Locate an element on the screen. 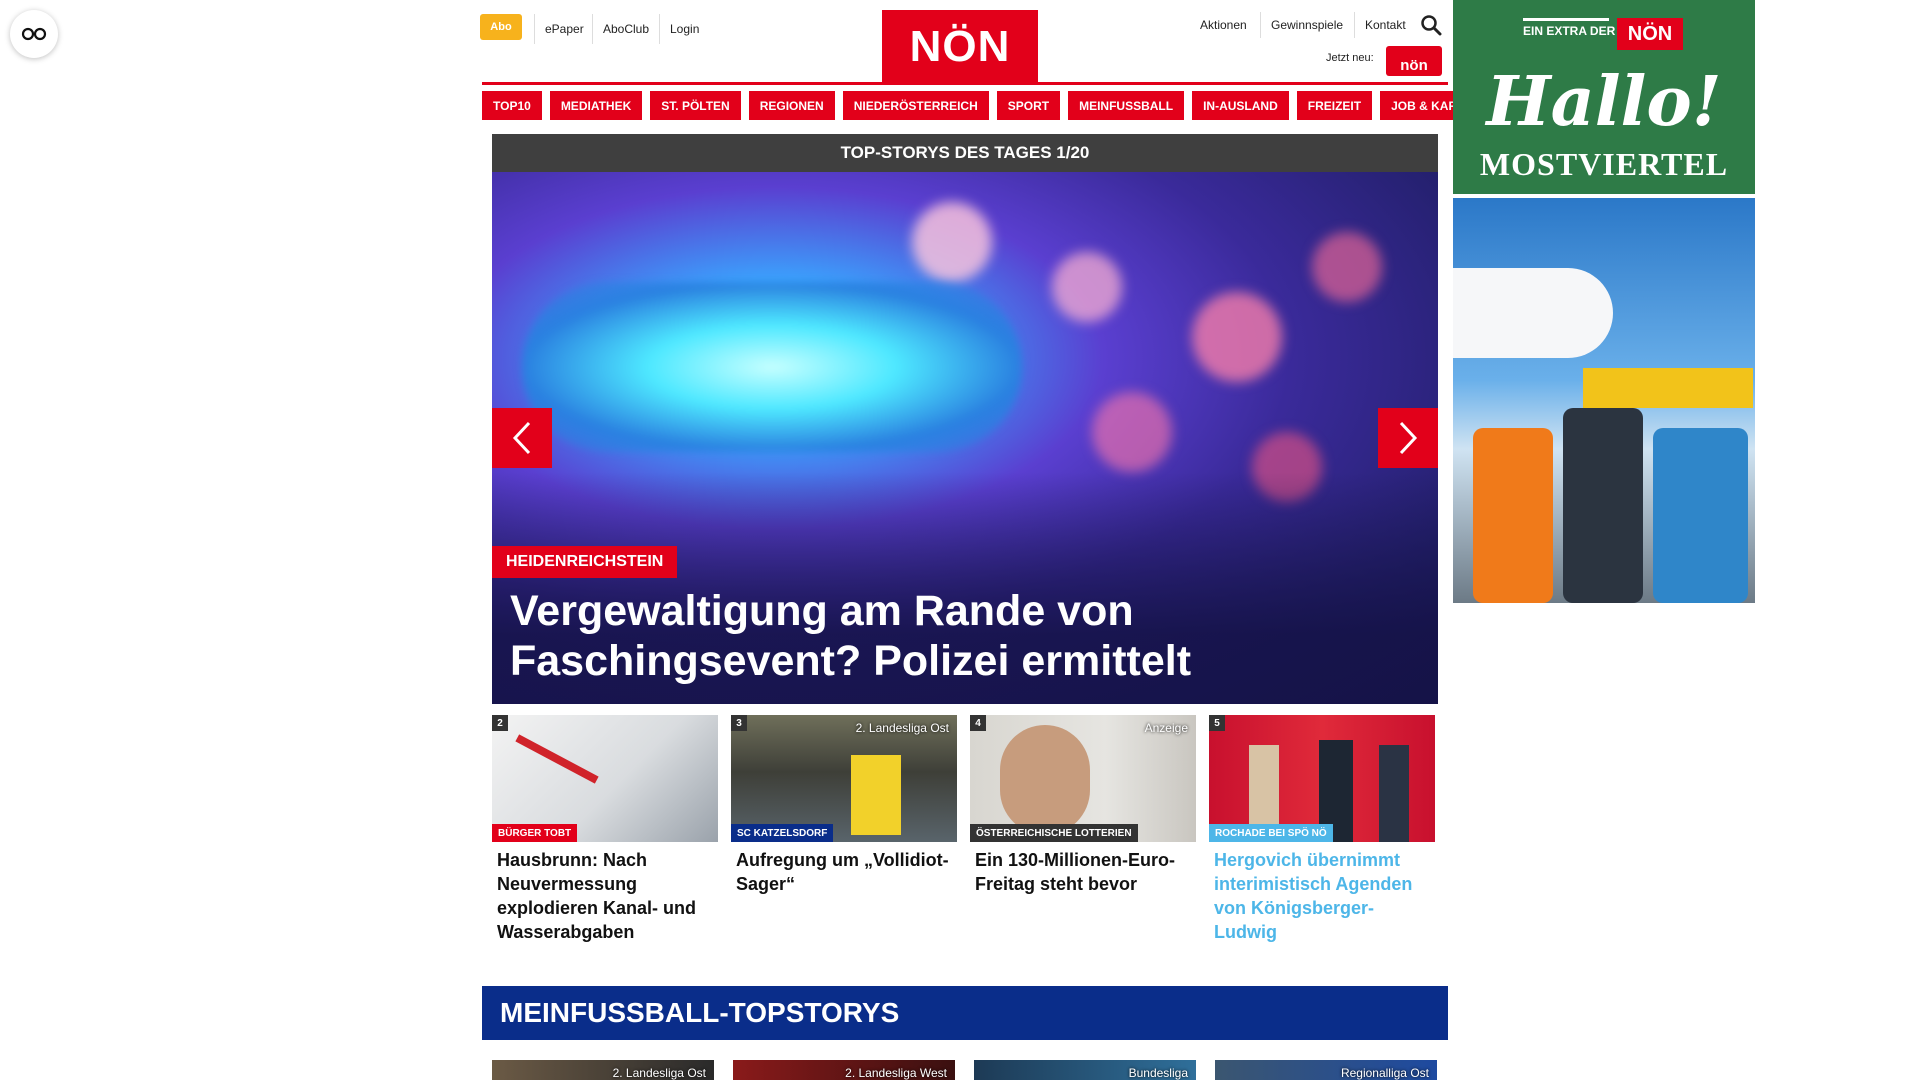  story-image: 4 Anzeige ÖSTERREICHISCHE LOTTERIEN is located at coordinates (1083, 778).